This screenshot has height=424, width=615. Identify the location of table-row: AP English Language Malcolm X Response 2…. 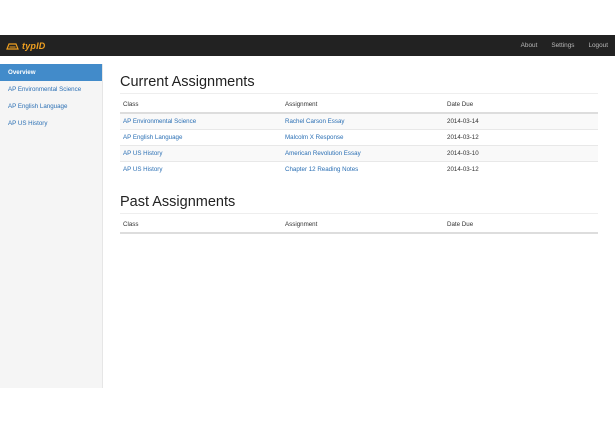
(359, 137).